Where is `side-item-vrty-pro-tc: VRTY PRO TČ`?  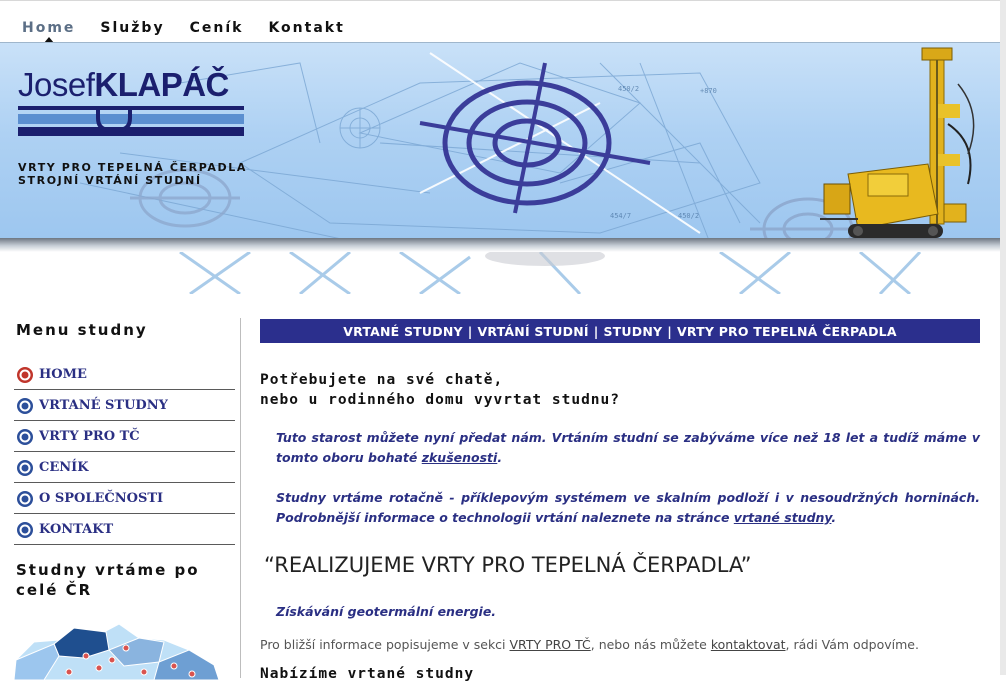
side-item-vrty-pro-tc: VRTY PRO TČ is located at coordinates (124, 437).